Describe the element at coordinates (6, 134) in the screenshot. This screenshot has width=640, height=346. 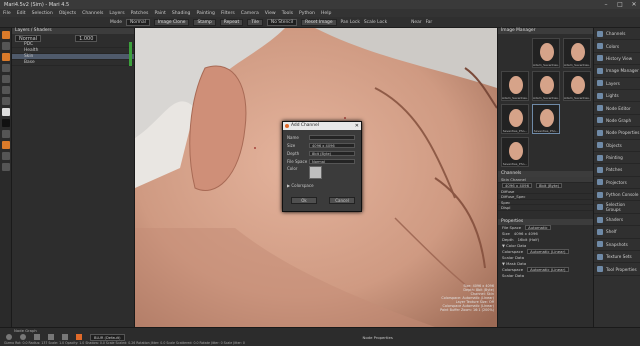
I see `transform-icon` at that location.